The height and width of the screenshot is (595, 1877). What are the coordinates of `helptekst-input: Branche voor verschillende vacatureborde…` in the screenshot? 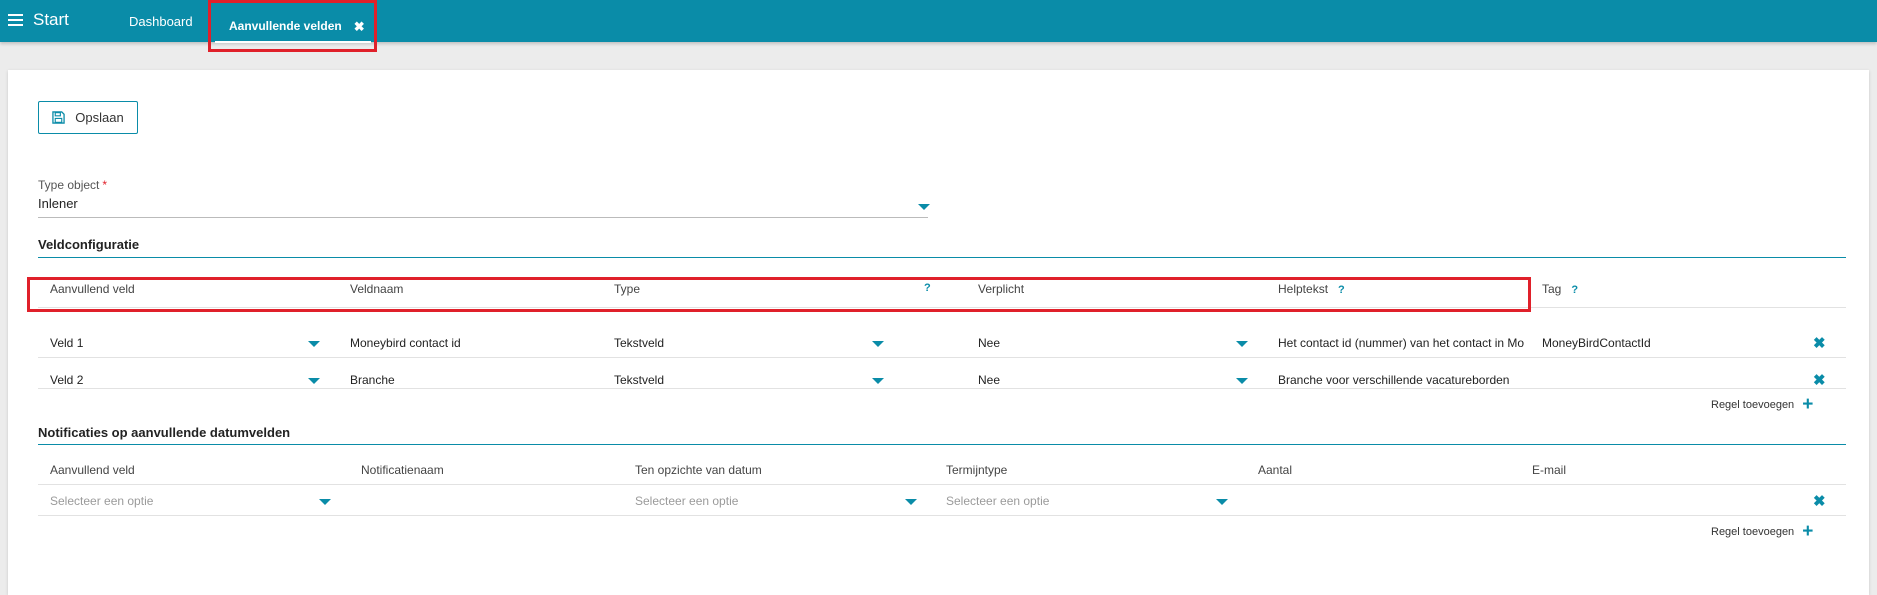 It's located at (1401, 380).